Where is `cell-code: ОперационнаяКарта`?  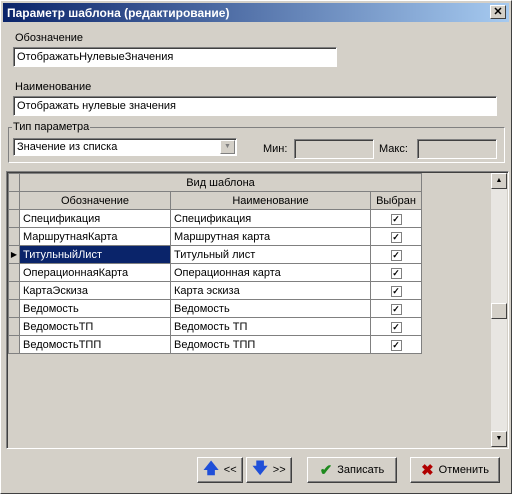 cell-code: ОперационнаяКарта is located at coordinates (95, 272).